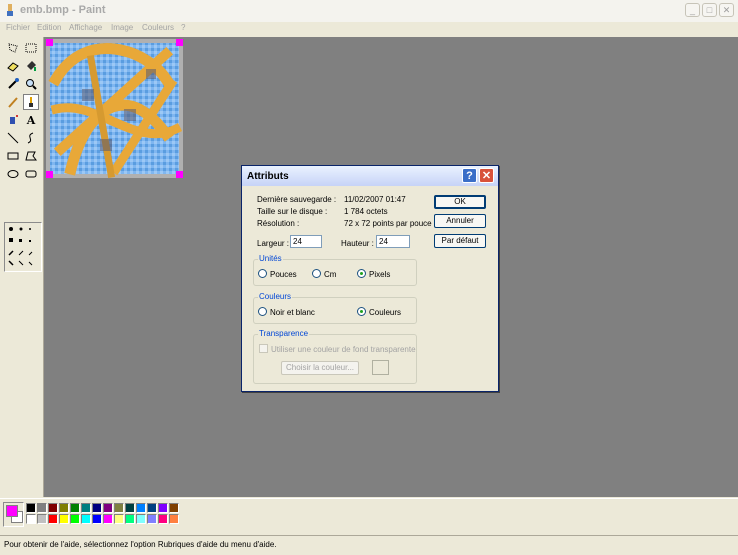 This screenshot has height=555, width=738. Describe the element at coordinates (13, 66) in the screenshot. I see `eraser-icon` at that location.